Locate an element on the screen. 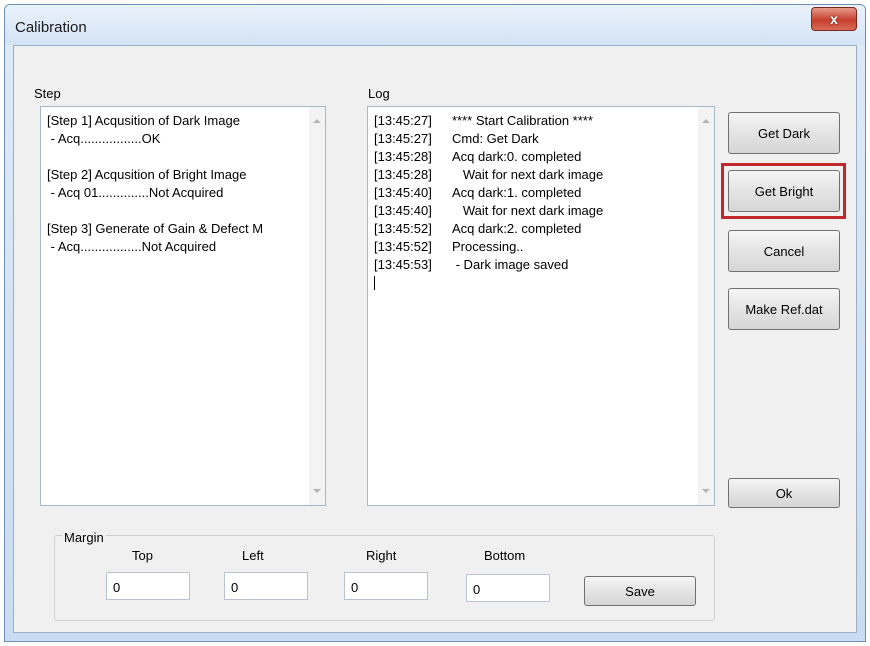 This screenshot has height=646, width=870. step-scrollbar is located at coordinates (317, 306).